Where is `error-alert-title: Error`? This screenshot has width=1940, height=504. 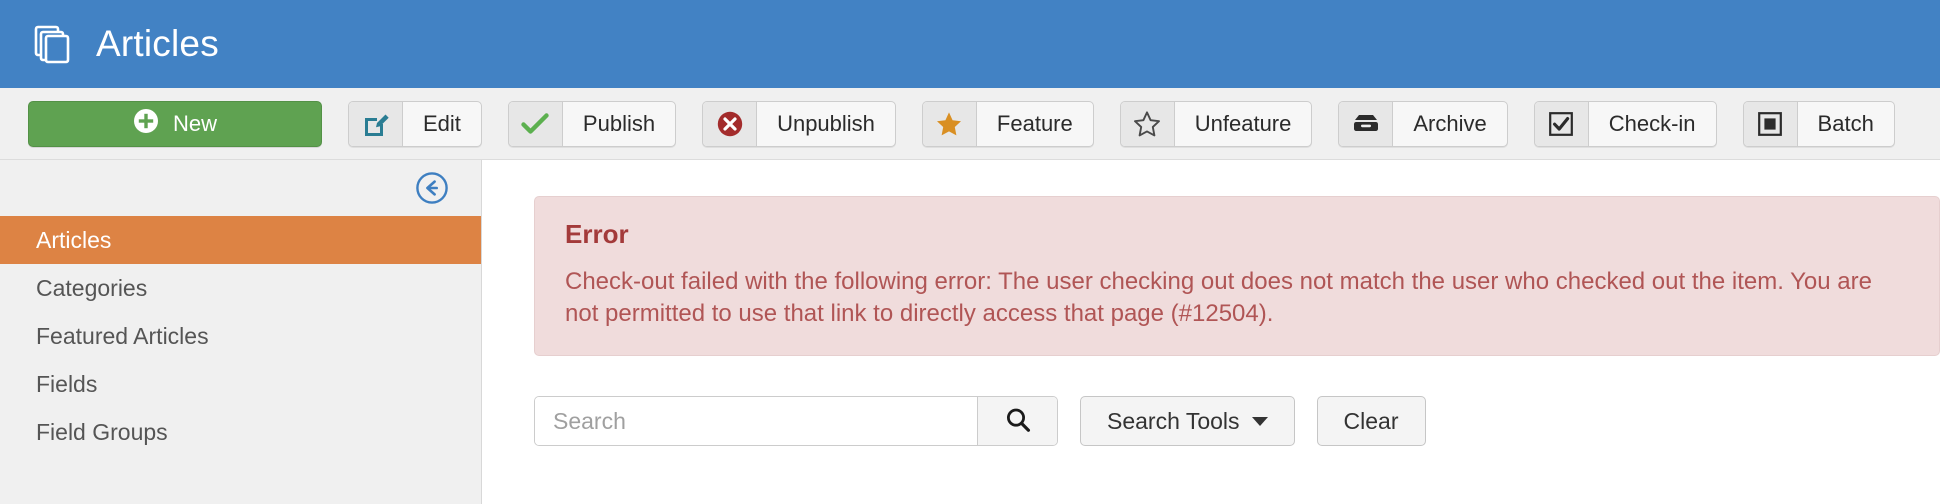 error-alert-title: Error is located at coordinates (597, 234).